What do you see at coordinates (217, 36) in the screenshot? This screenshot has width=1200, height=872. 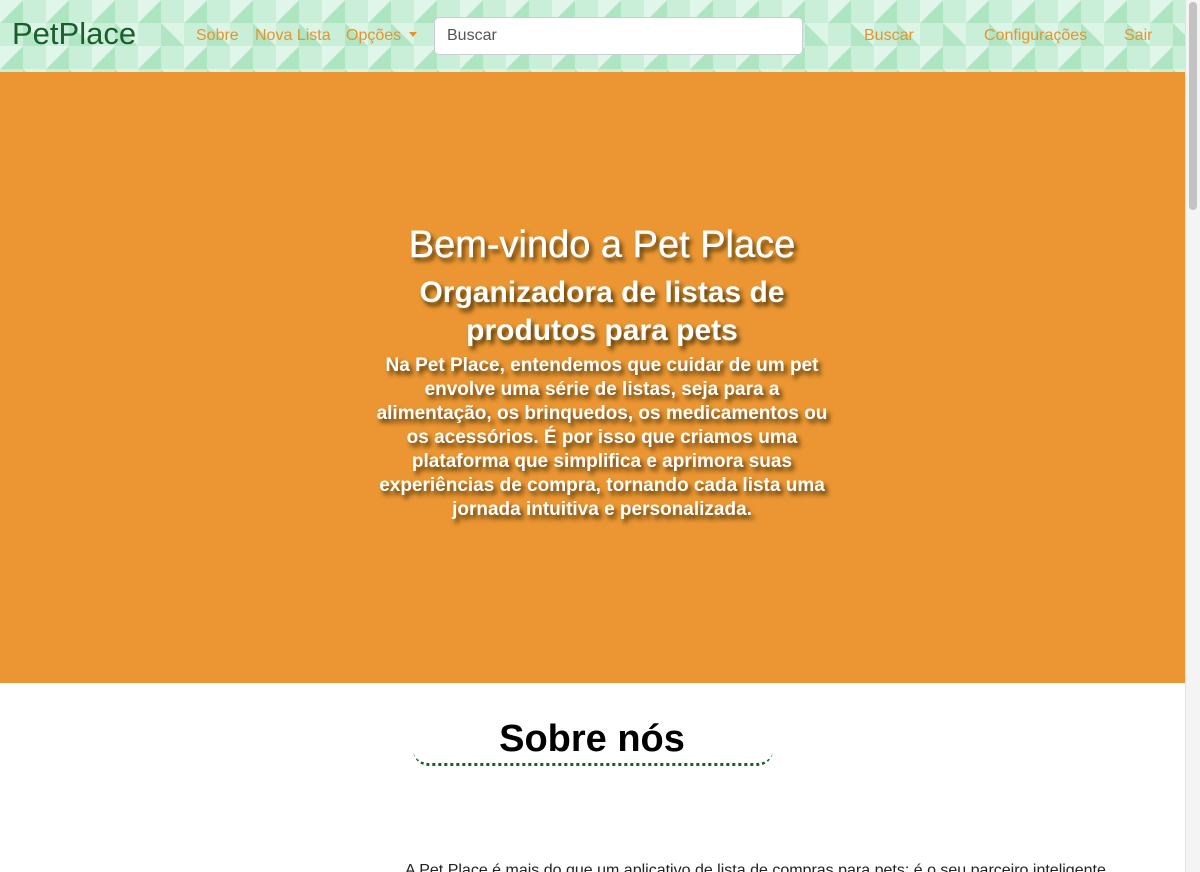 I see `nav-link-sobre: Sobre` at bounding box center [217, 36].